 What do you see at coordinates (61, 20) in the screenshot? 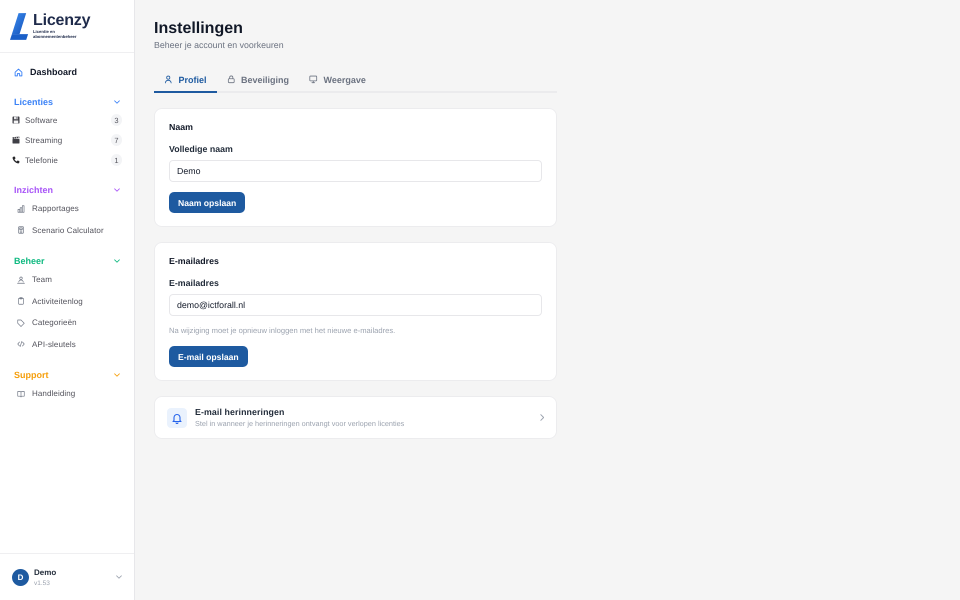
I see `logo-name: Licenzy` at bounding box center [61, 20].